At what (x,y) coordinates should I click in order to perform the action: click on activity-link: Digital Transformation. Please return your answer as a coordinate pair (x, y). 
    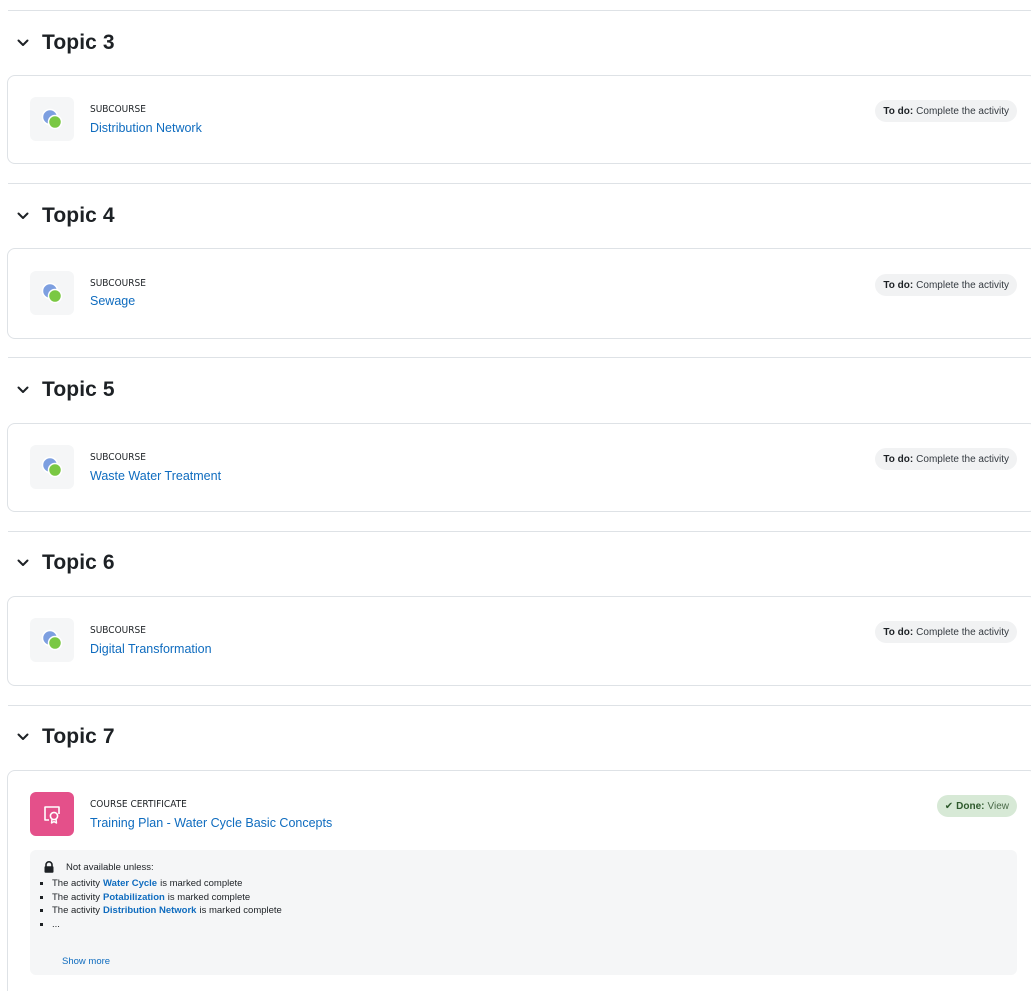
    Looking at the image, I should click on (151, 649).